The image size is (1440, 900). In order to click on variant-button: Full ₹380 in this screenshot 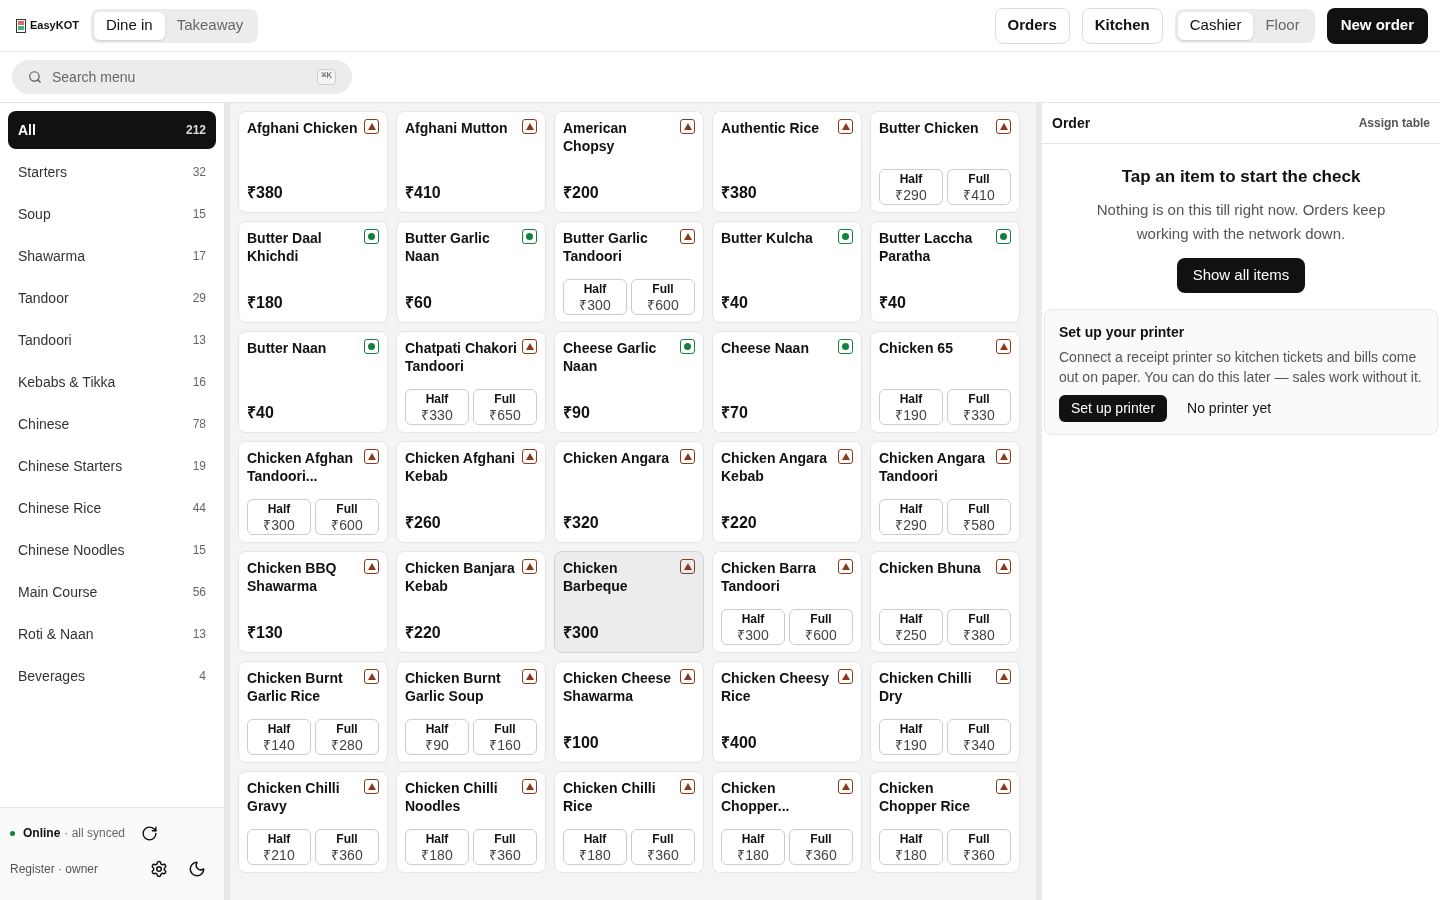, I will do `click(979, 627)`.